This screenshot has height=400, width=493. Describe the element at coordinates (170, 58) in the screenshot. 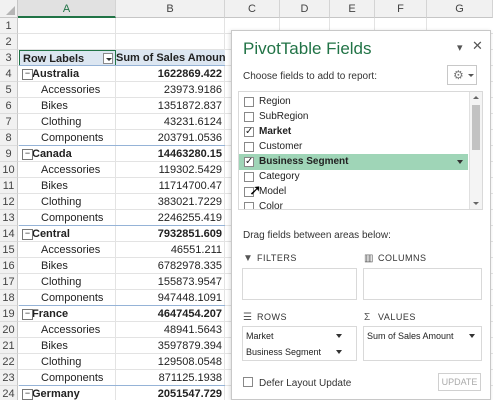

I see `sum-header: Sum of Sales Amount` at that location.